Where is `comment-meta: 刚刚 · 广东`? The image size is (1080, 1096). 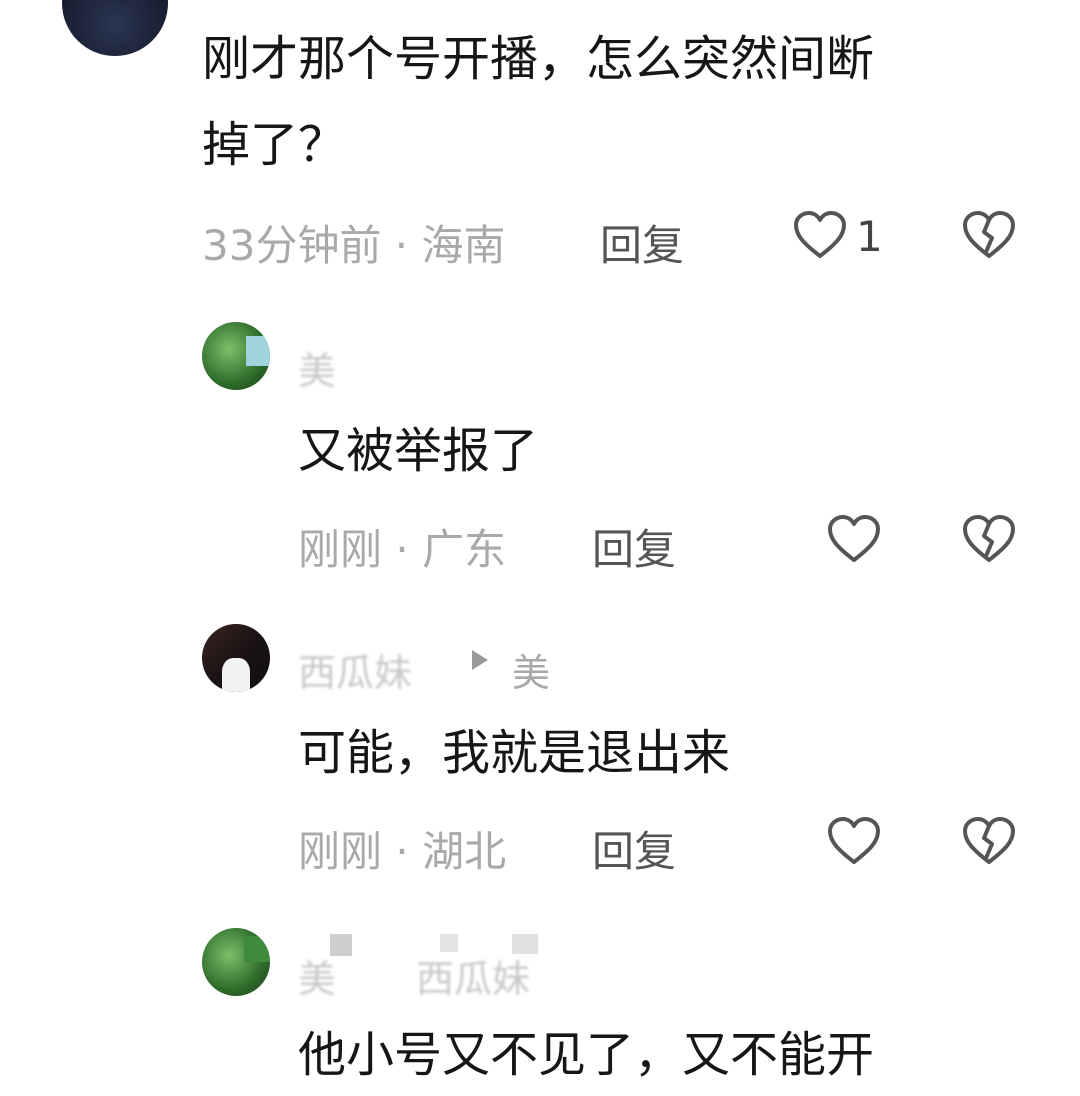
comment-meta: 刚刚 · 广东 is located at coordinates (402, 549).